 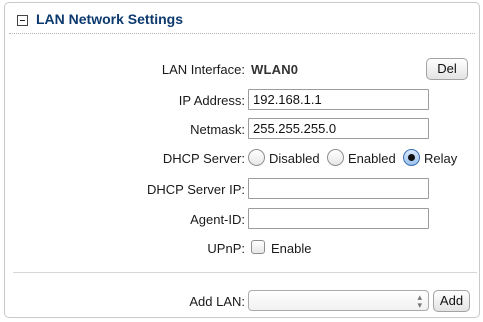 I want to click on add-lan-select: ▴ ▾, so click(x=338, y=300).